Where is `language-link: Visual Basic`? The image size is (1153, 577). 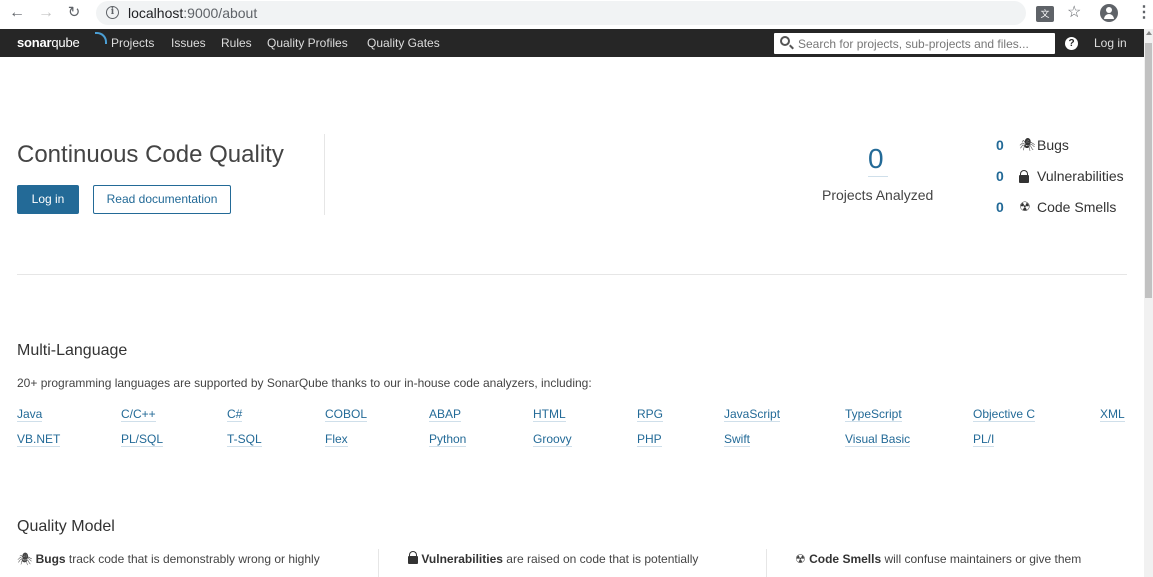
language-link: Visual Basic is located at coordinates (878, 439).